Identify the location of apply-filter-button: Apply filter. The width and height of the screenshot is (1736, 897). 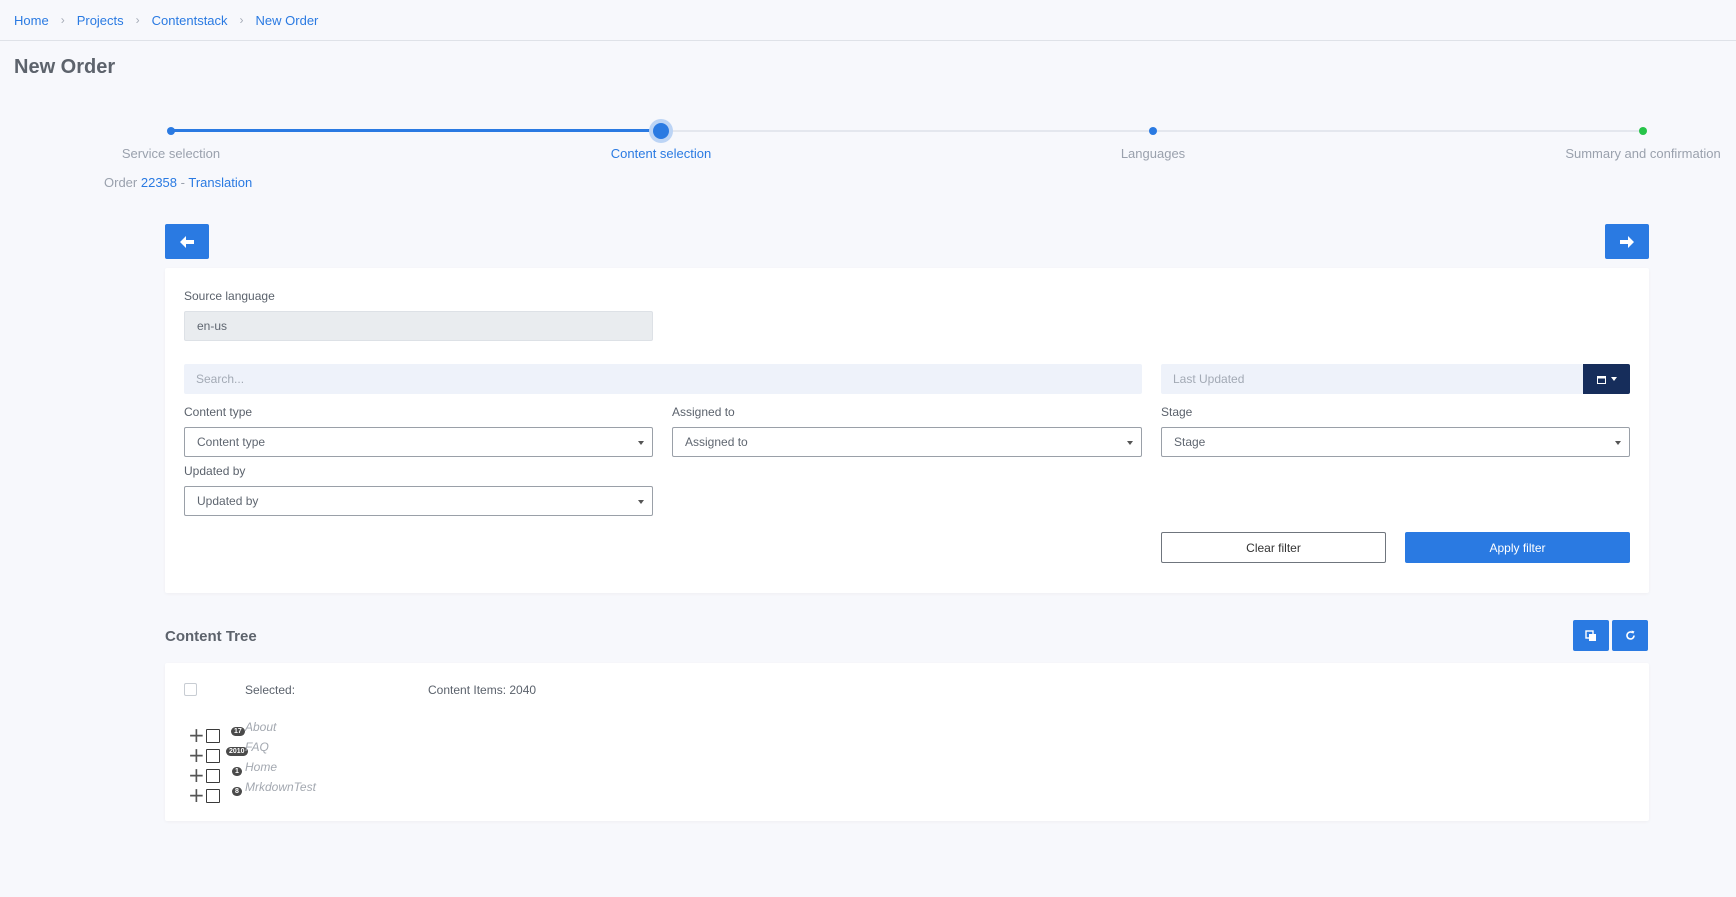
(1517, 547).